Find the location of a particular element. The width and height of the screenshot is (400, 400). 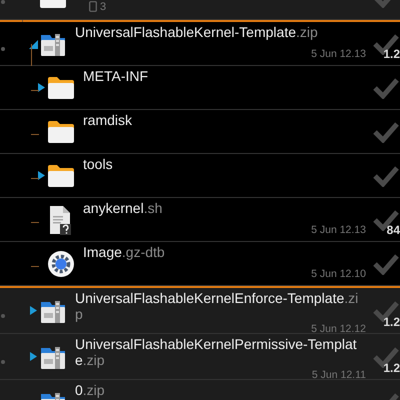

file-name: META-INF is located at coordinates (224, 76).